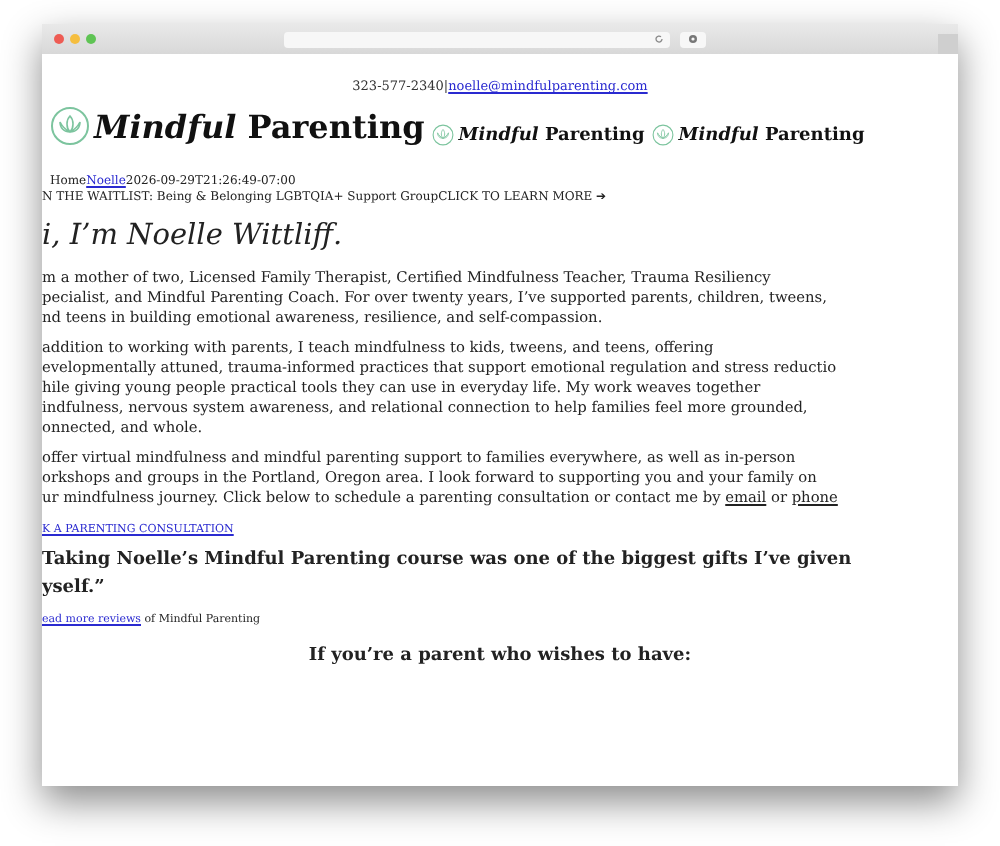 Image resolution: width=1000 pixels, height=846 pixels. I want to click on section-heading: If you’re a parent who wishes to have:, so click(500, 656).